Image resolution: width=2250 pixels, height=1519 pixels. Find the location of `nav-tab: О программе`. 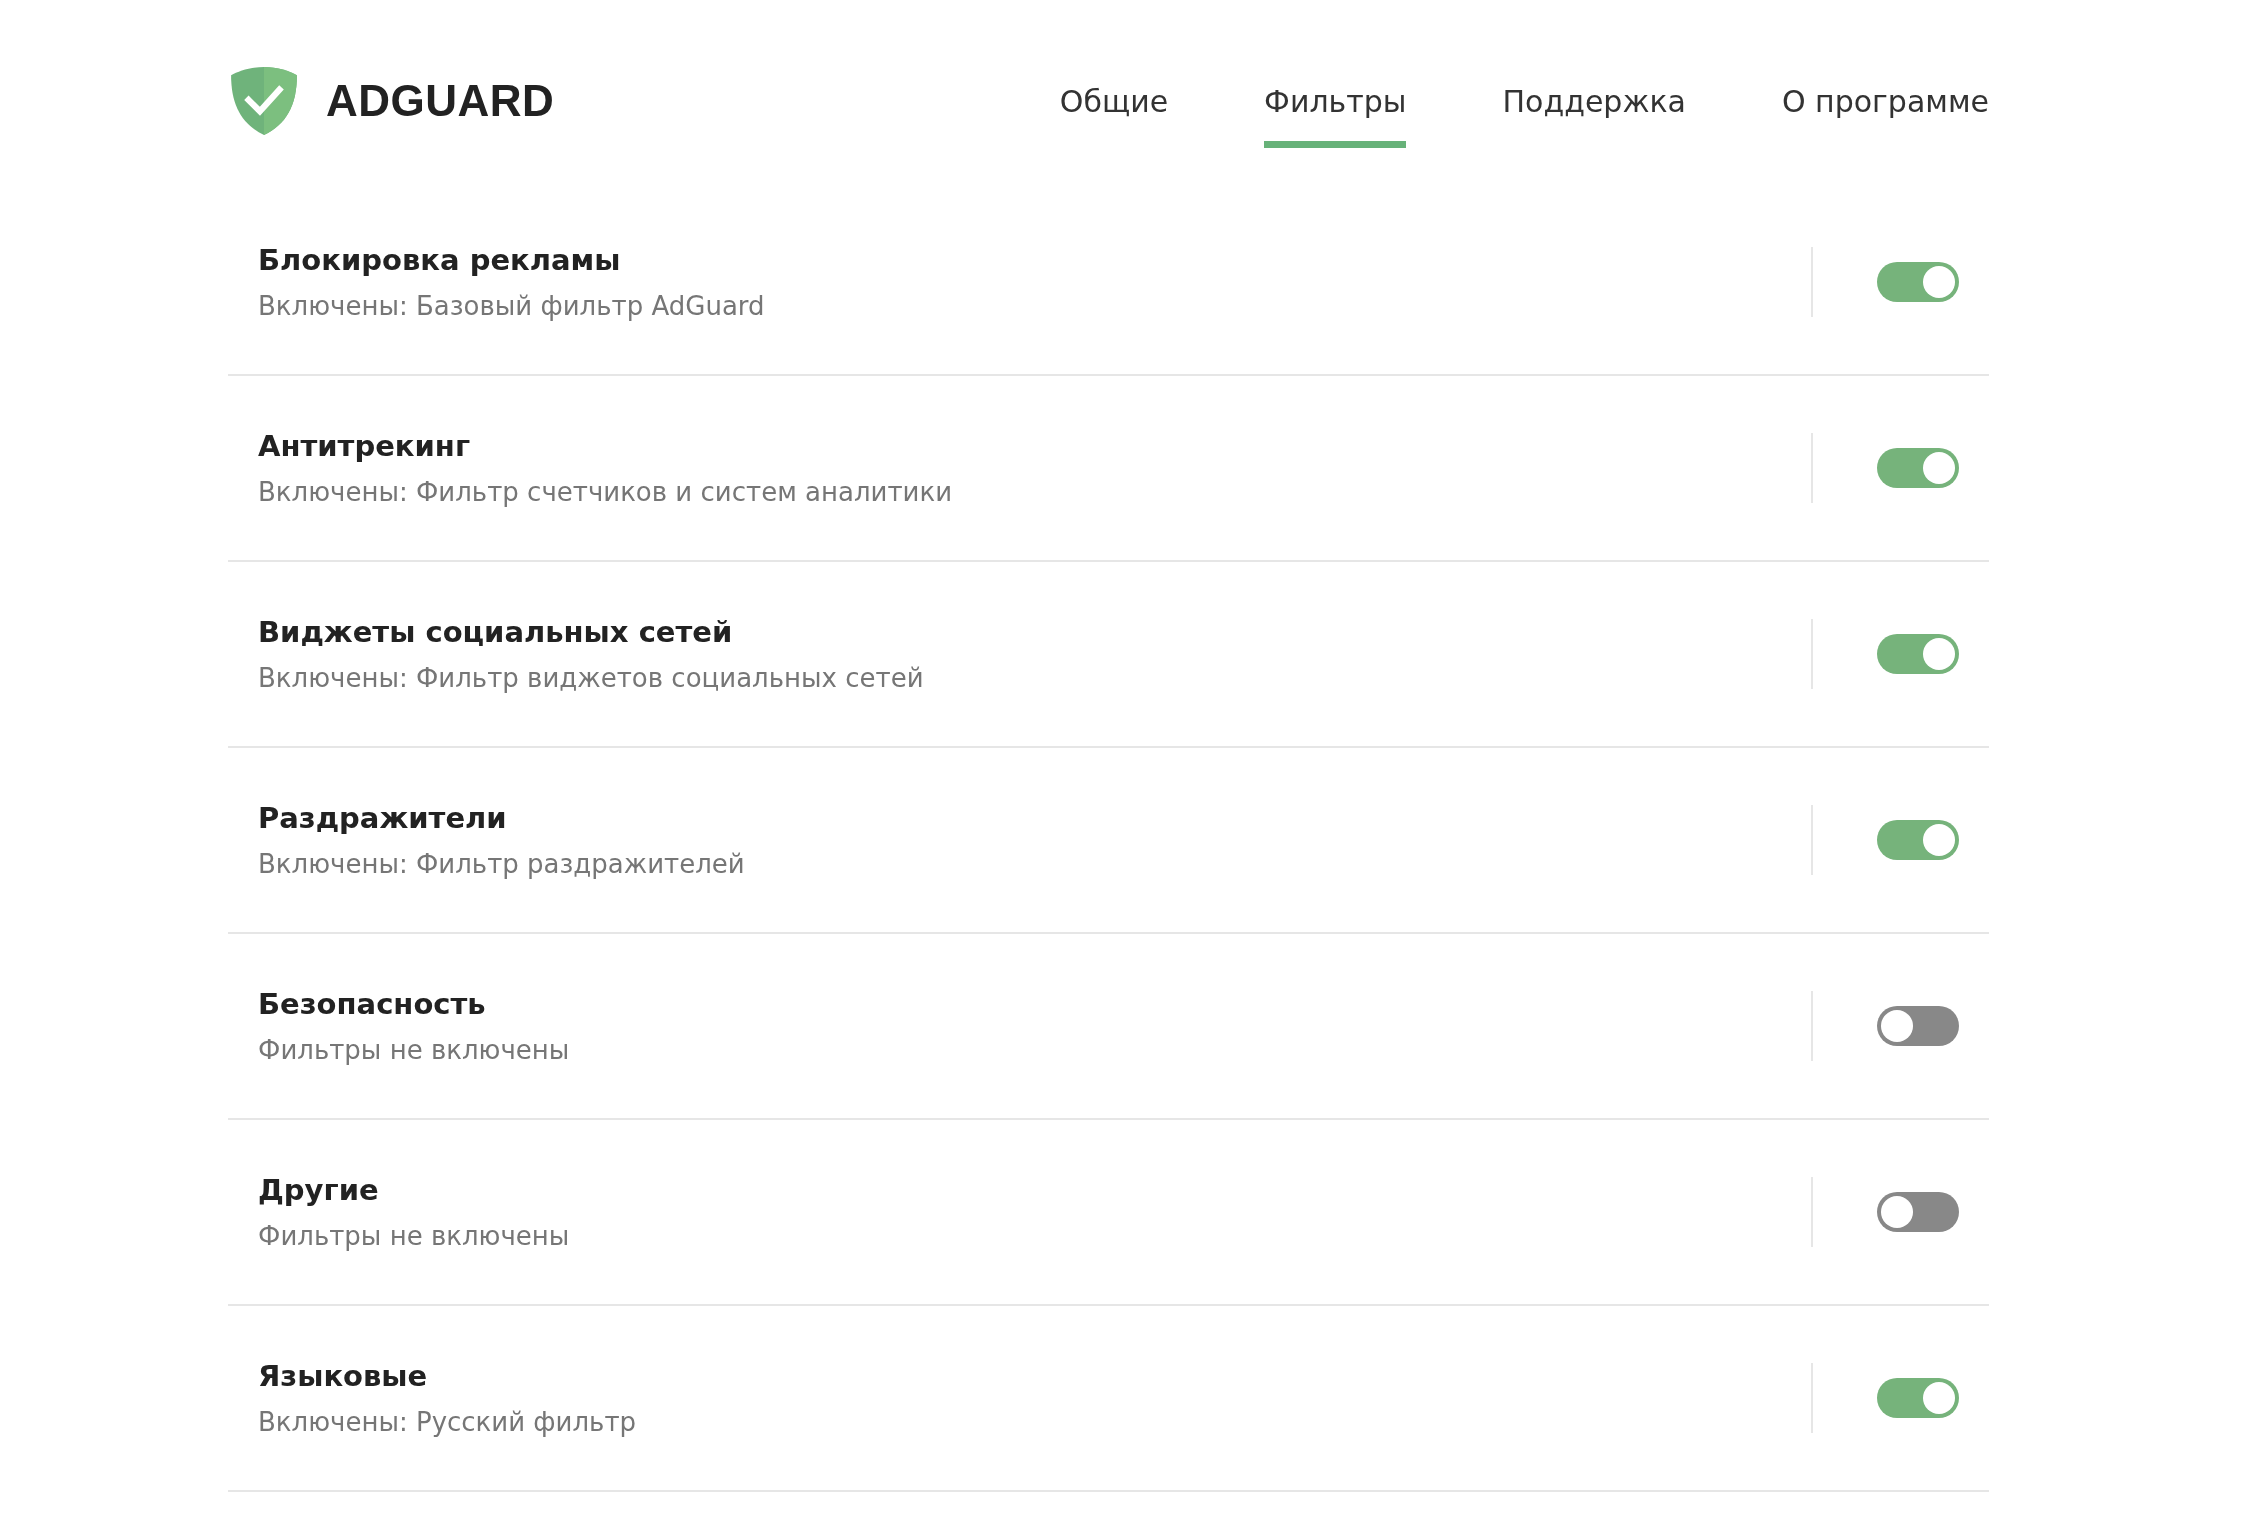

nav-tab: О программе is located at coordinates (1885, 115).